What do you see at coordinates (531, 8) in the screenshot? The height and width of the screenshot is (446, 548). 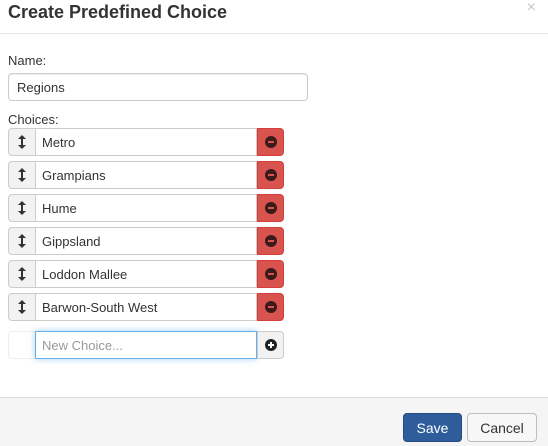 I see `close-icon: ×` at bounding box center [531, 8].